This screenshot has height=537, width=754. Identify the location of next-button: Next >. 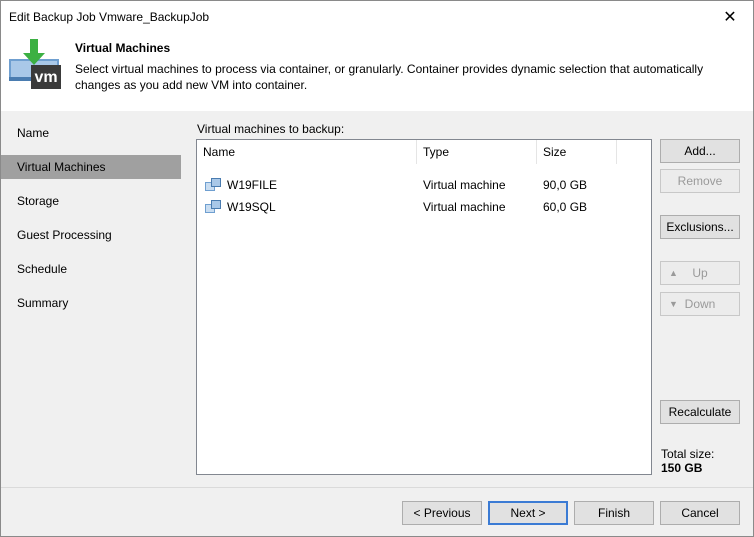
(528, 513).